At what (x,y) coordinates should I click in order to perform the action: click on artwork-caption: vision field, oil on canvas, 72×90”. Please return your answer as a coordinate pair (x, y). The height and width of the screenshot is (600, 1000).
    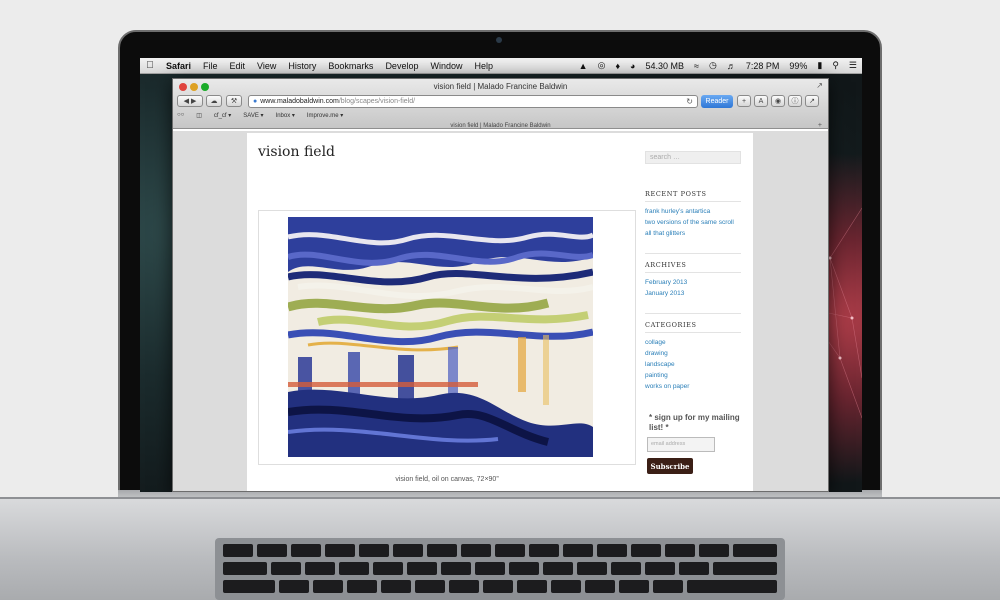
    Looking at the image, I should click on (447, 479).